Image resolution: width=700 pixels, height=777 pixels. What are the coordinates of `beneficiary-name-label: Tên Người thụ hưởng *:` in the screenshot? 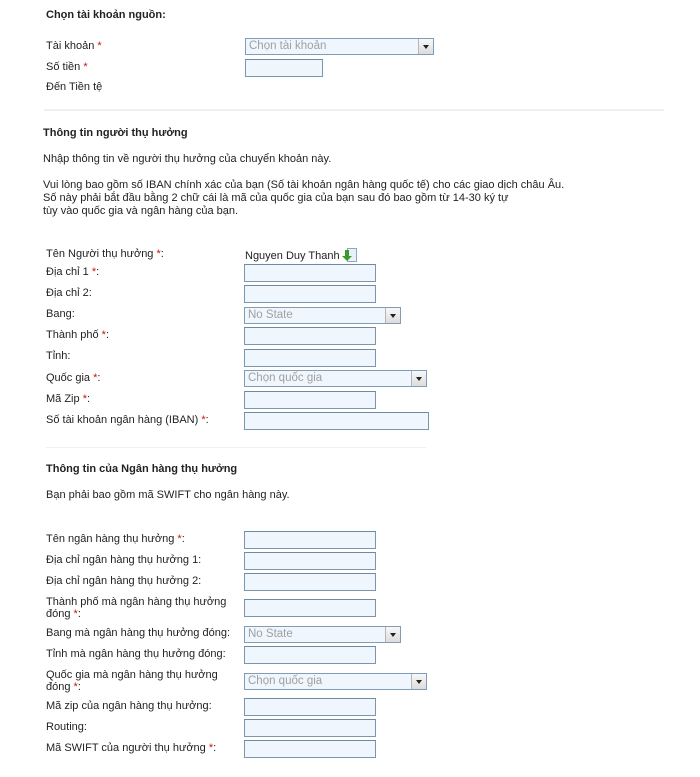 It's located at (105, 254).